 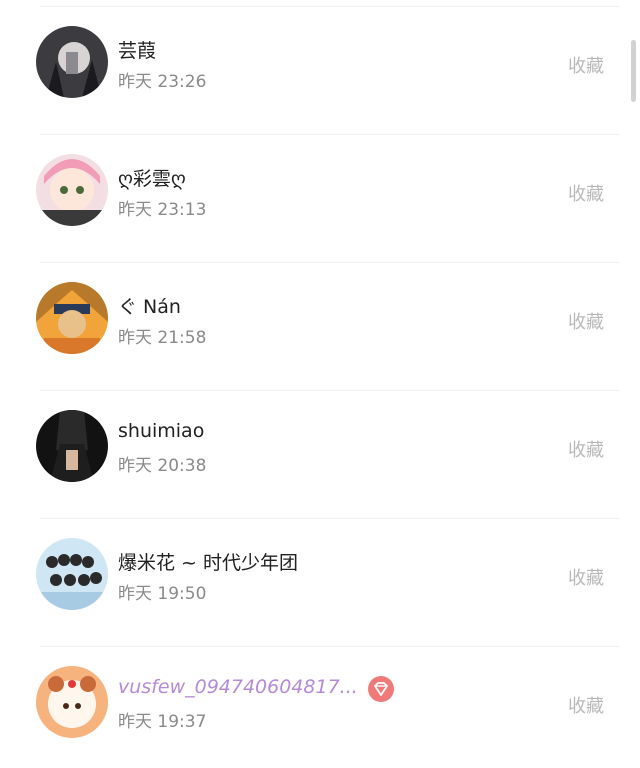 I want to click on username: 爆米花 ~ 时代少年团, so click(x=208, y=561).